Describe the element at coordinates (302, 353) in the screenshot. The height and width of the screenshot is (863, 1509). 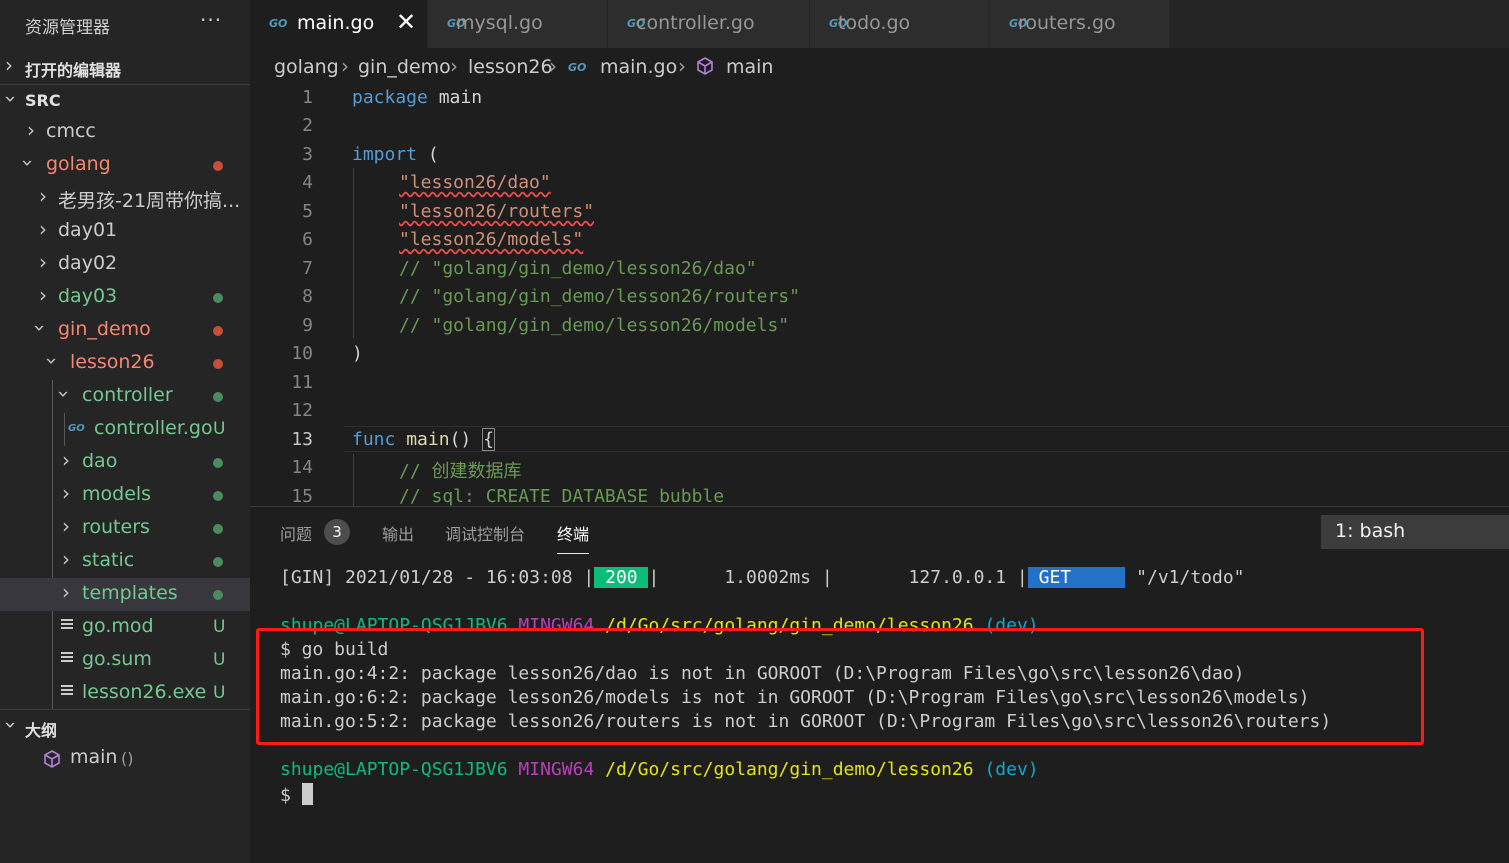
I see `line-number: 10` at that location.